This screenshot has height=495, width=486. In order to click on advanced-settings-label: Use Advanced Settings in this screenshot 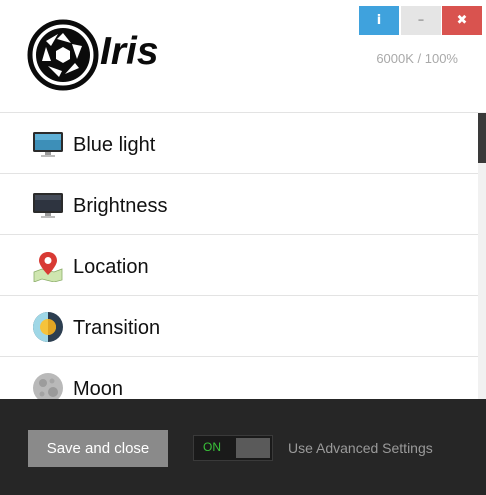, I will do `click(360, 448)`.